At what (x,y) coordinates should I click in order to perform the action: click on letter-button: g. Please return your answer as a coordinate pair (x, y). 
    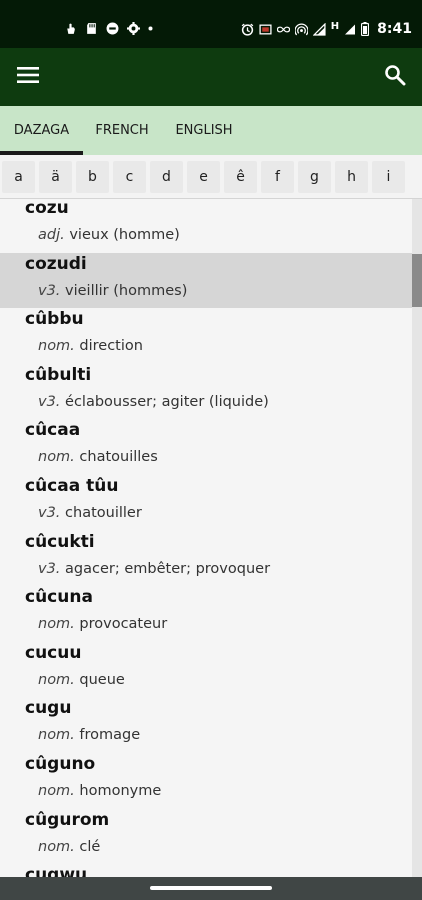
    Looking at the image, I should click on (314, 177).